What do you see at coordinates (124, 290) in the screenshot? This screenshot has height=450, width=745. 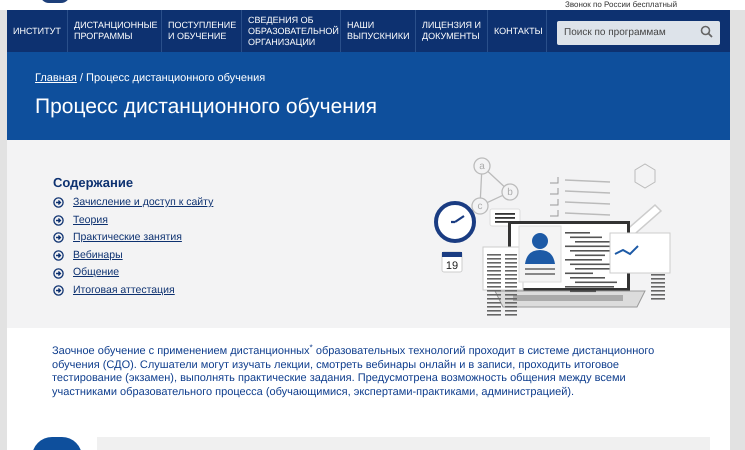 I see `contents-link: Итоговая аттестация` at bounding box center [124, 290].